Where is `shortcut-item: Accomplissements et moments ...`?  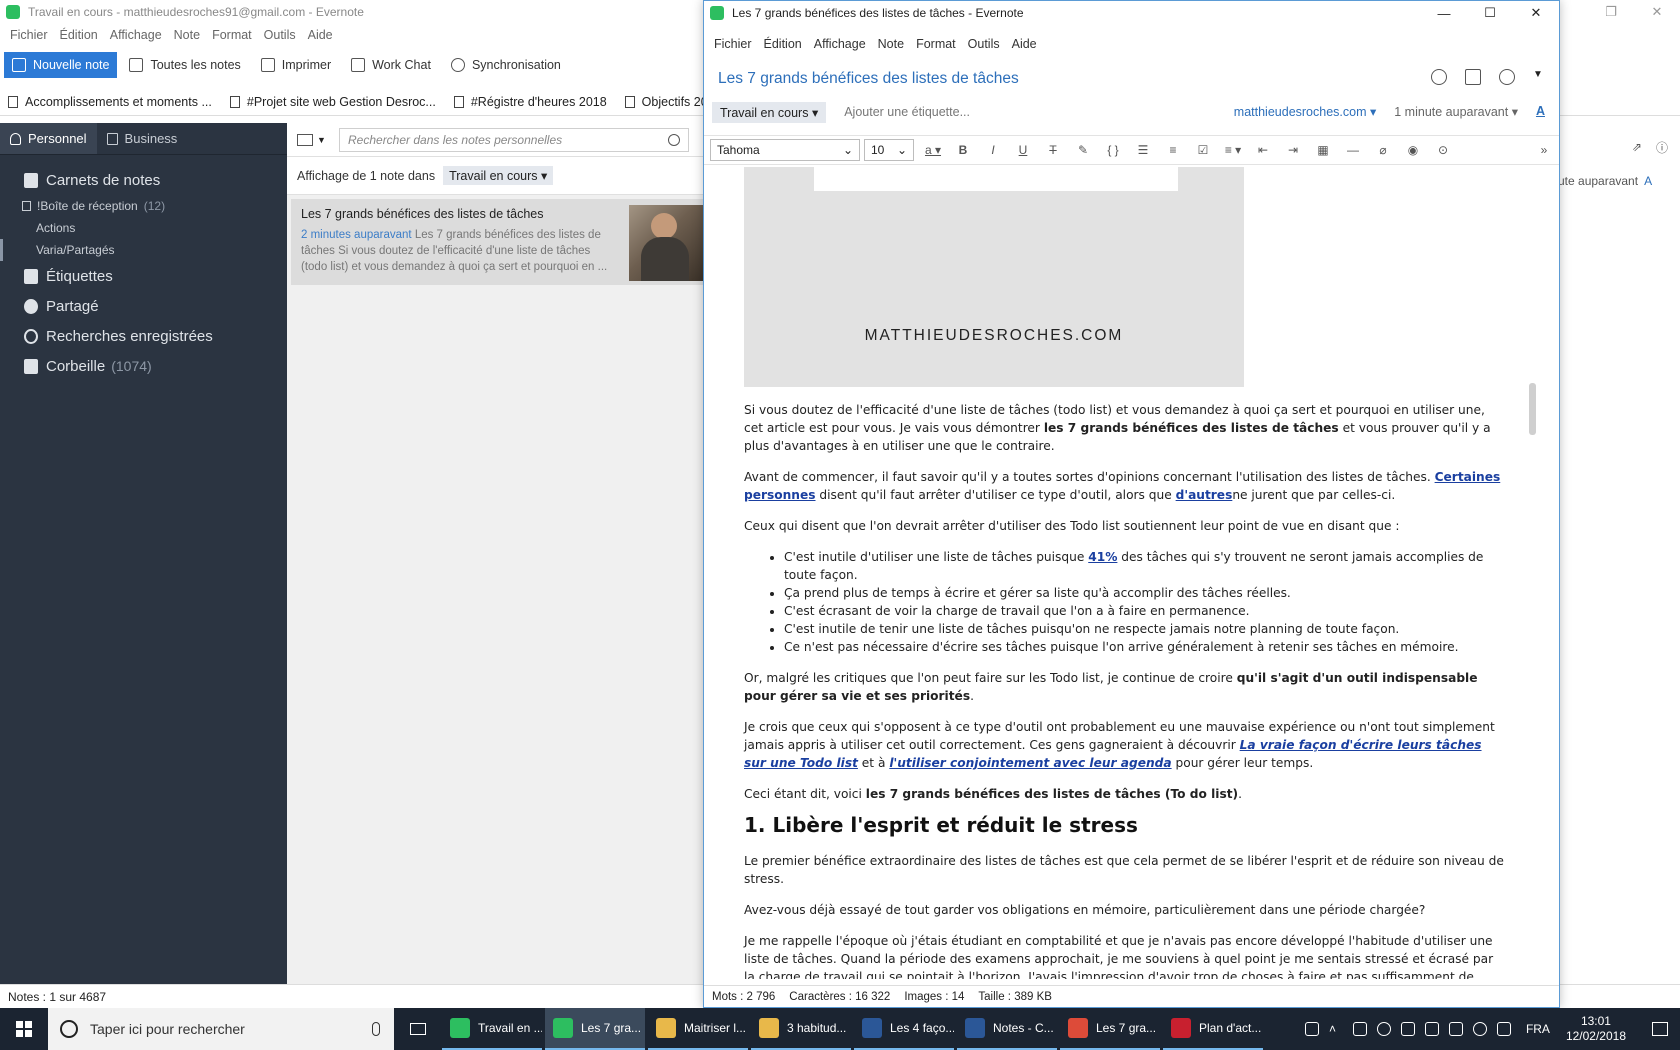 shortcut-item: Accomplissements et moments ... is located at coordinates (110, 102).